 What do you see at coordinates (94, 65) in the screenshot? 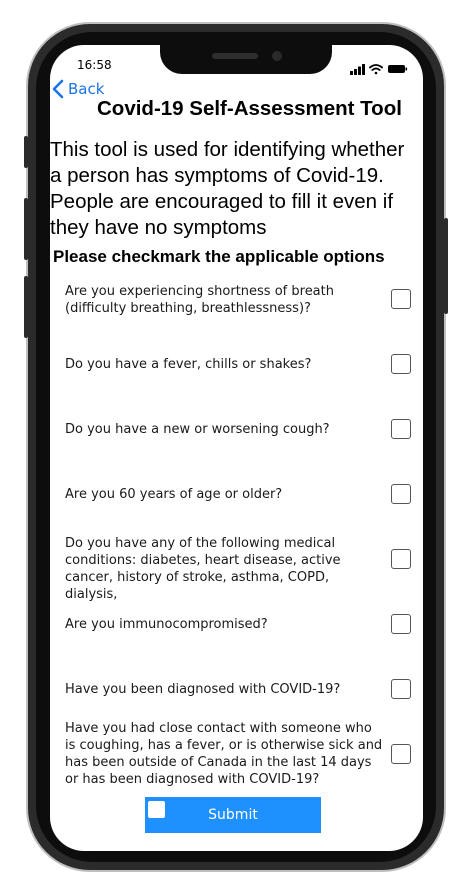
I see `status-time: 16:58` at bounding box center [94, 65].